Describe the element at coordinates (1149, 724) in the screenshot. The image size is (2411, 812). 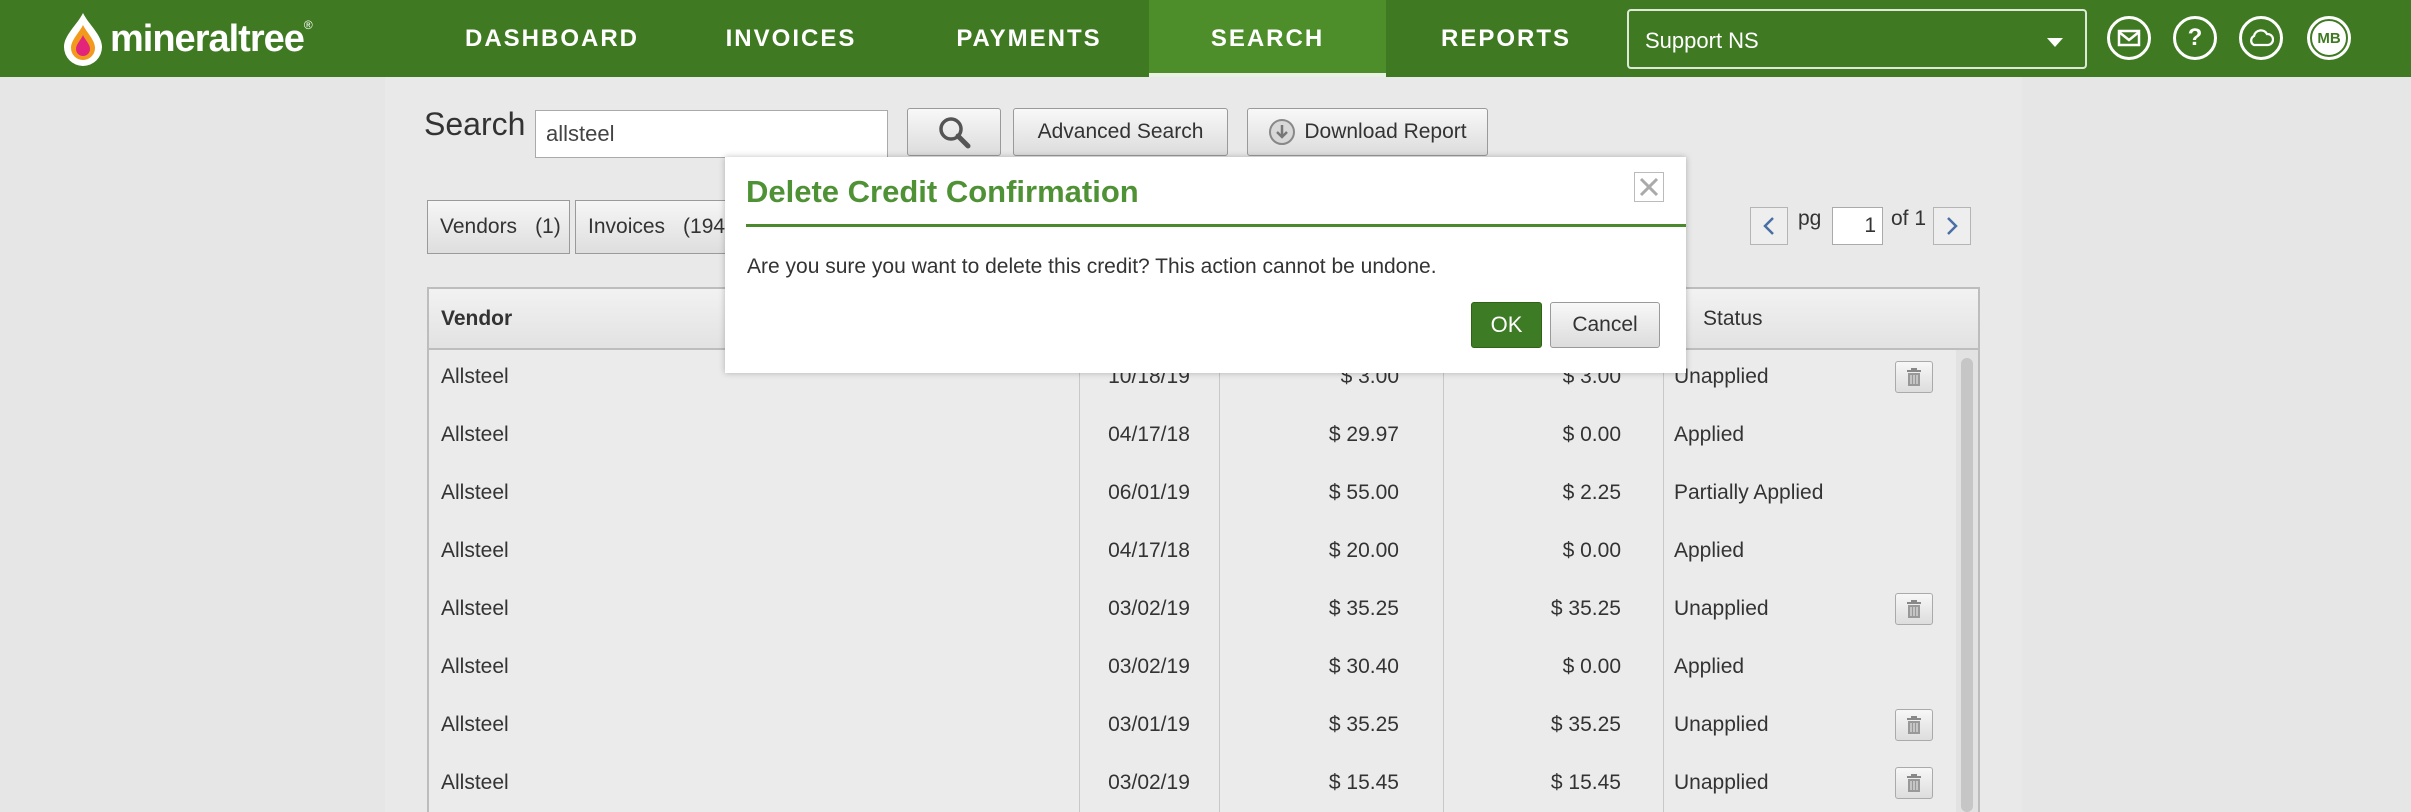
I see `date-cell: 03/01/19` at that location.